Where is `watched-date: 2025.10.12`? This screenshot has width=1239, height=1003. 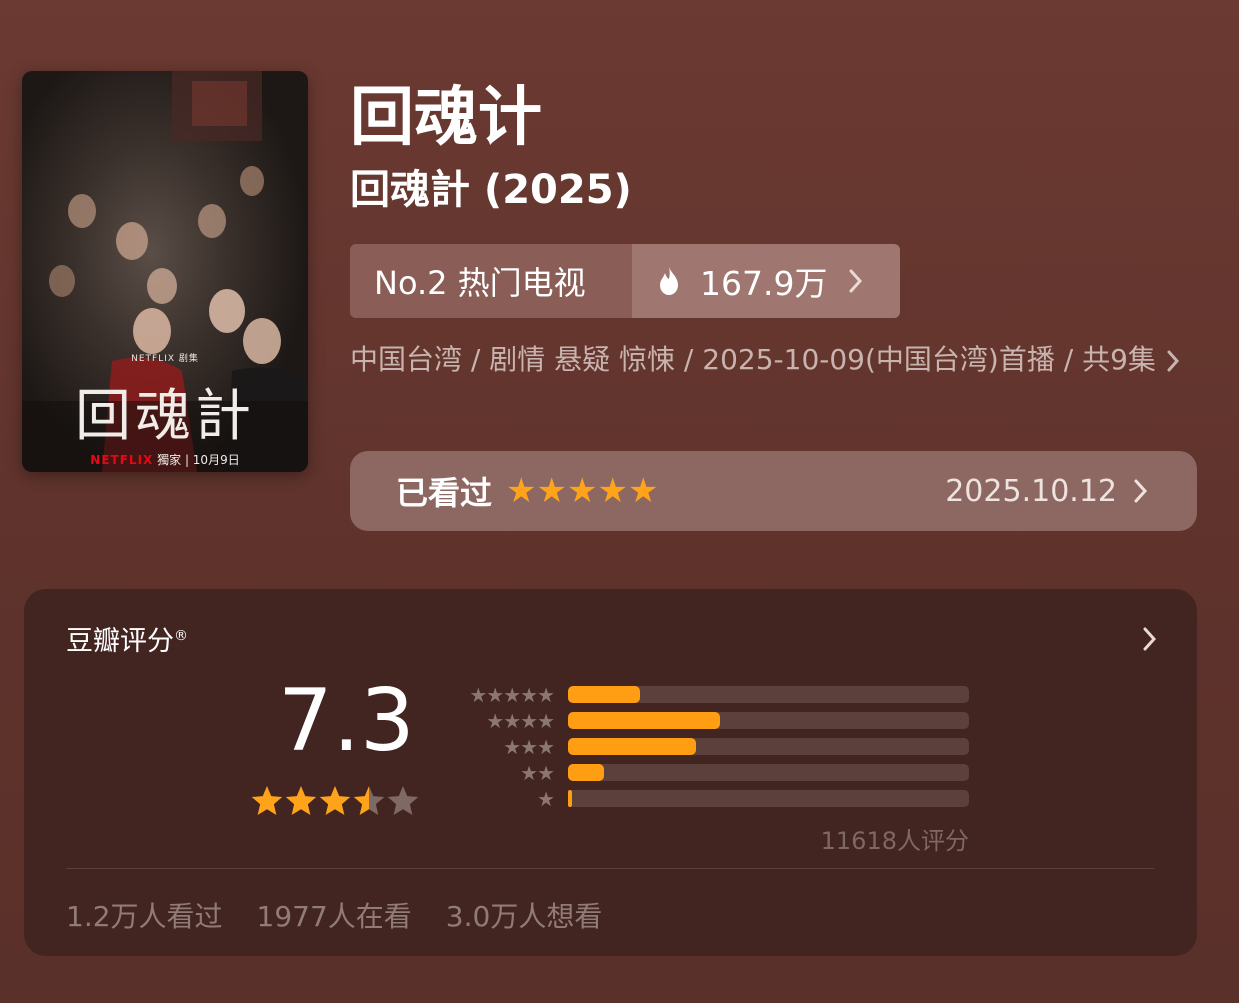 watched-date: 2025.10.12 is located at coordinates (1031, 491).